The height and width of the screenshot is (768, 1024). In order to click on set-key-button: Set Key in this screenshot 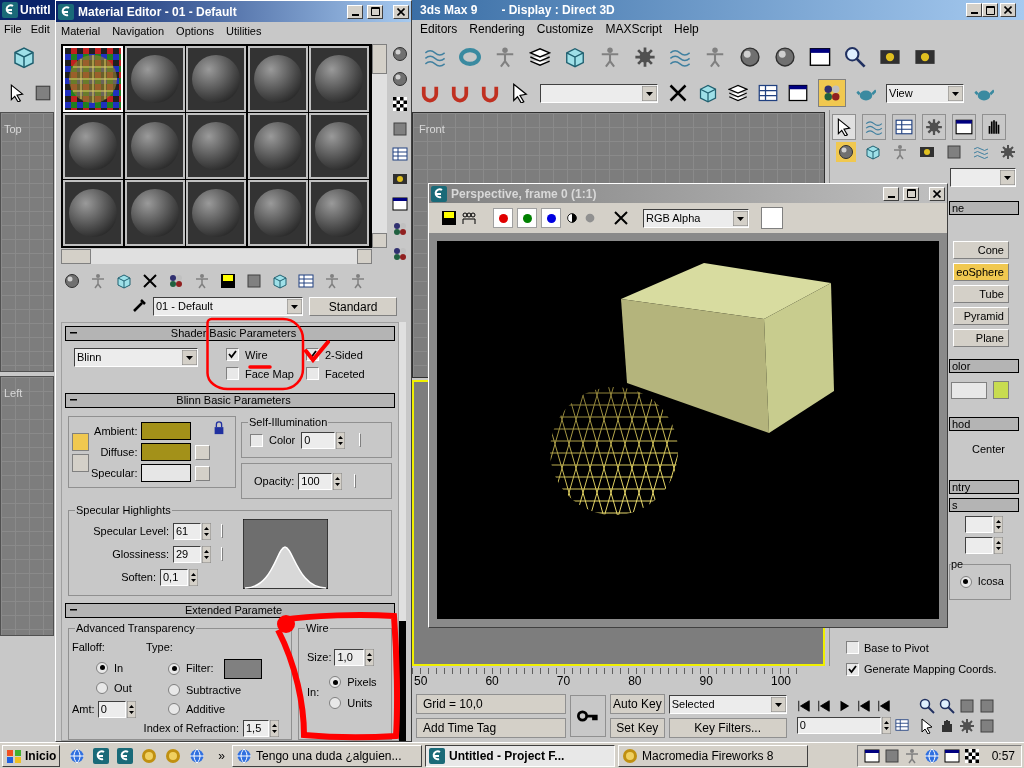, I will do `click(637, 728)`.